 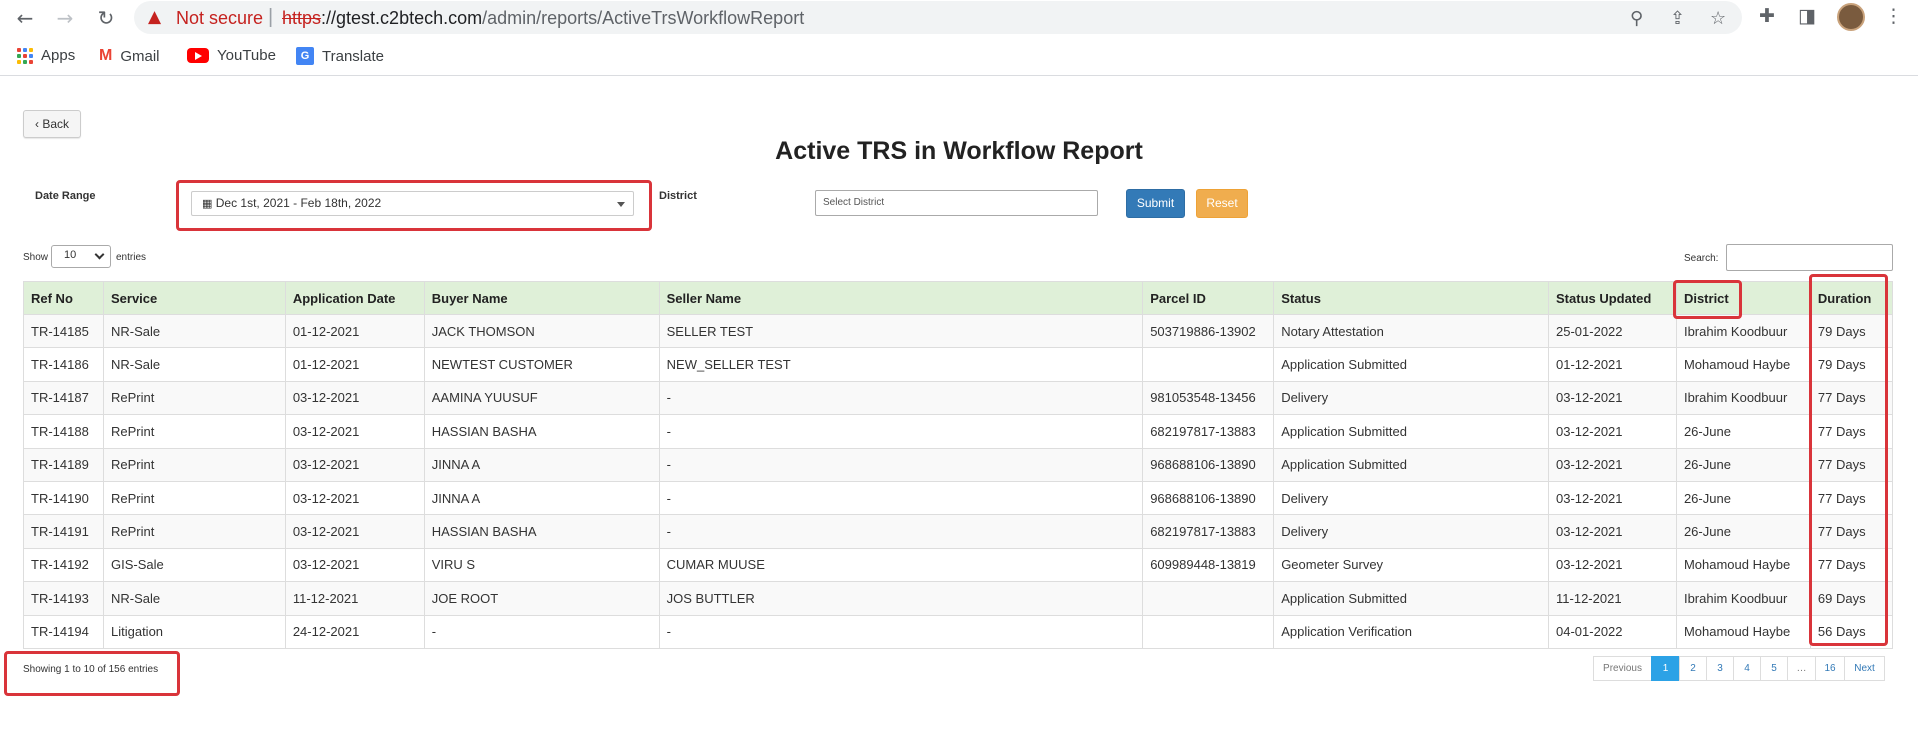 What do you see at coordinates (541, 364) in the screenshot?
I see `table-cell: NEWTEST CUSTOMER` at bounding box center [541, 364].